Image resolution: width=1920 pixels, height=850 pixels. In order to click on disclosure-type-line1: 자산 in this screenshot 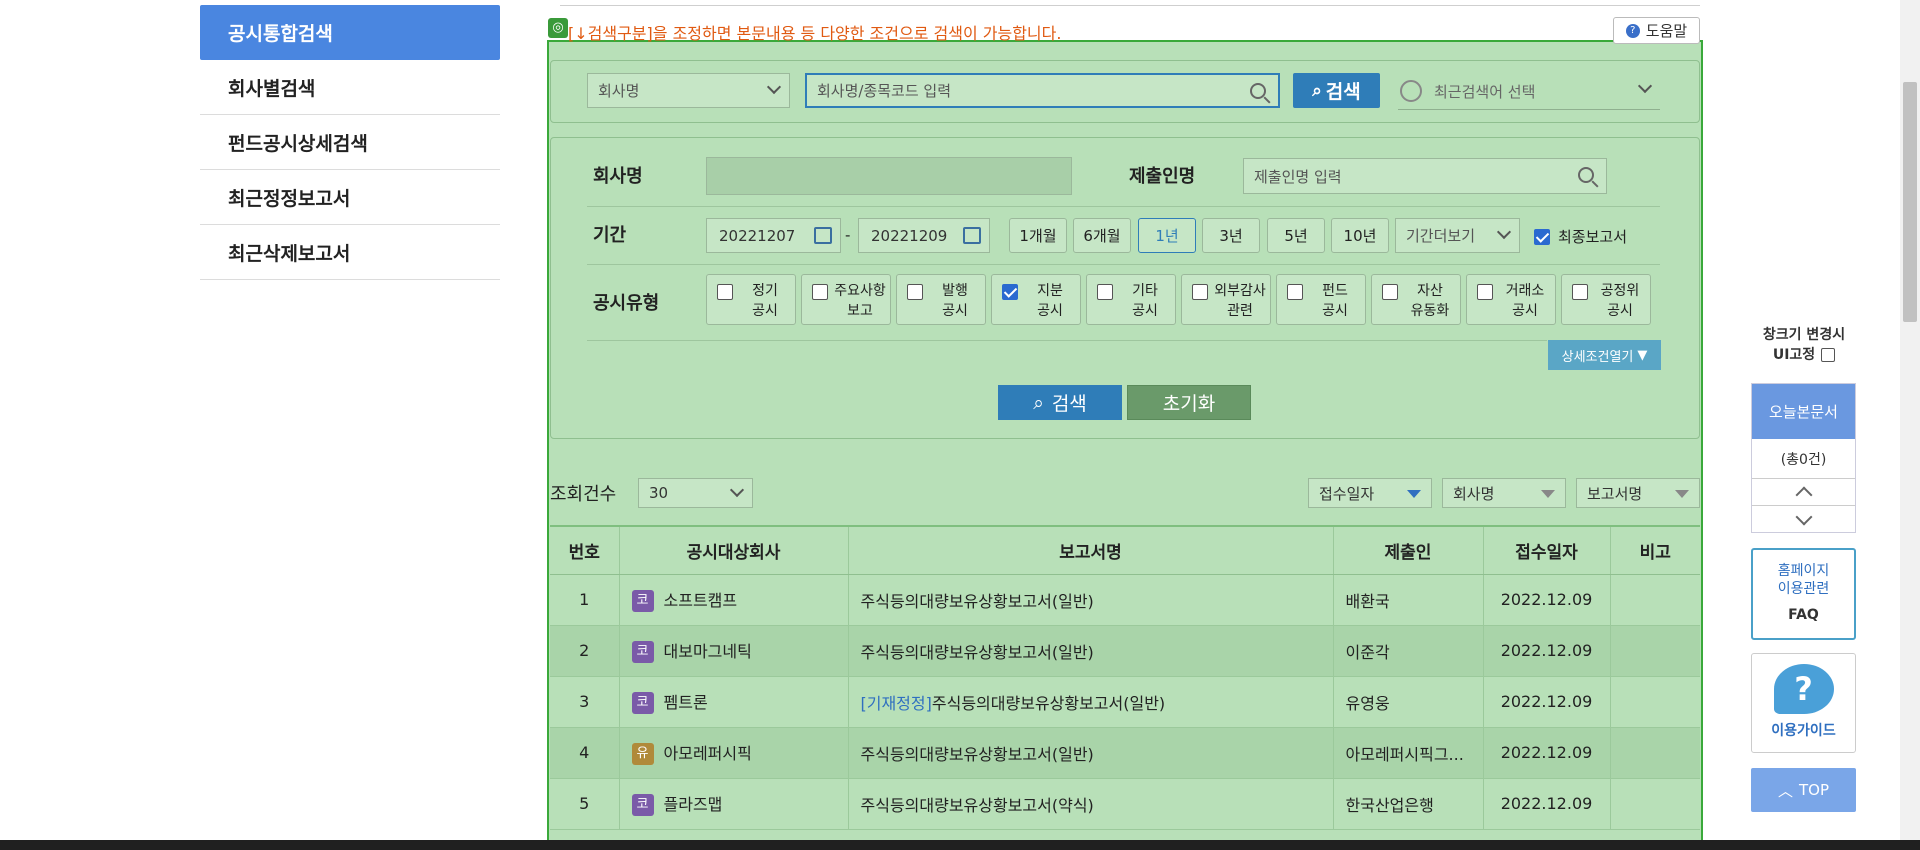, I will do `click(1430, 291)`.